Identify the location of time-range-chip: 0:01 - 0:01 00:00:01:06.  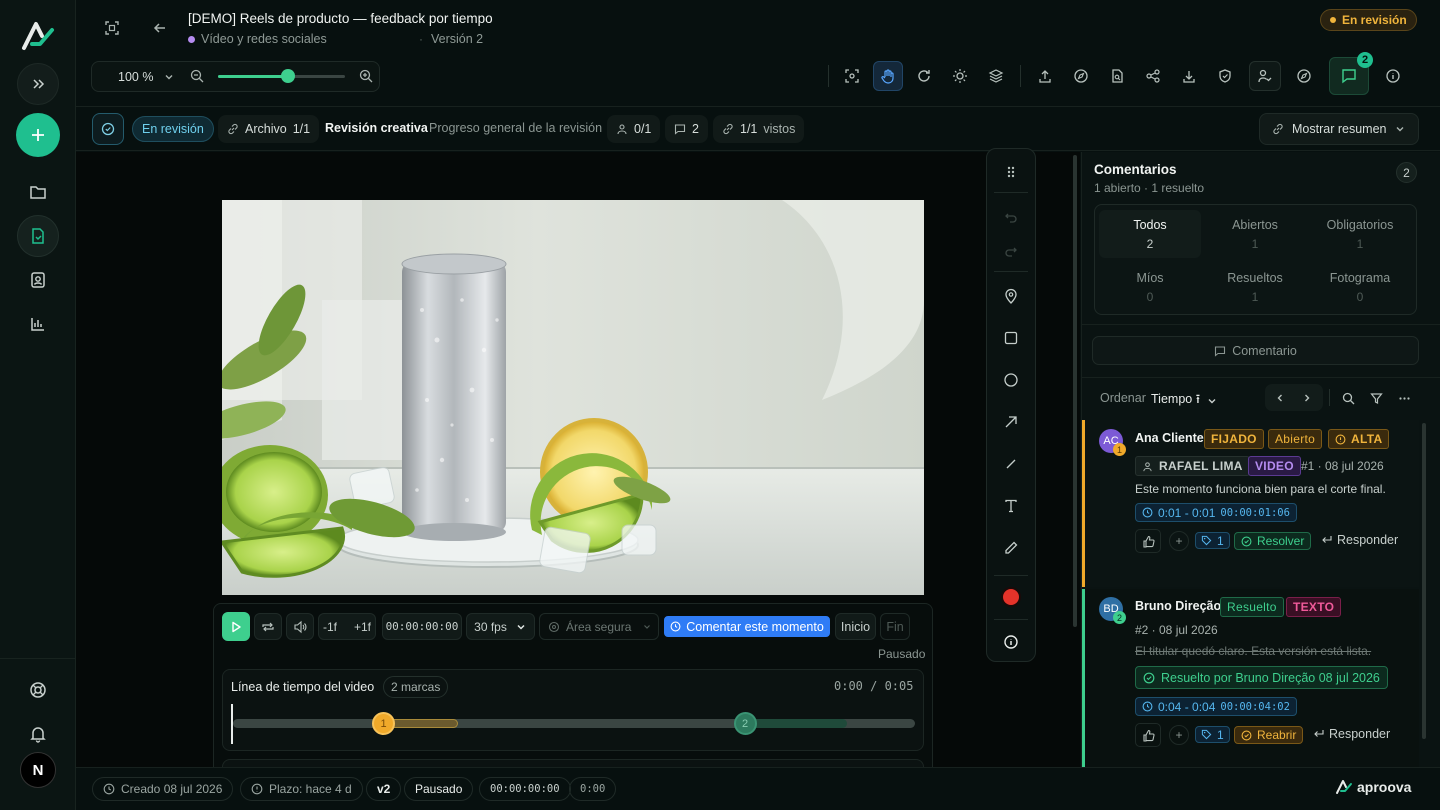
(1216, 512).